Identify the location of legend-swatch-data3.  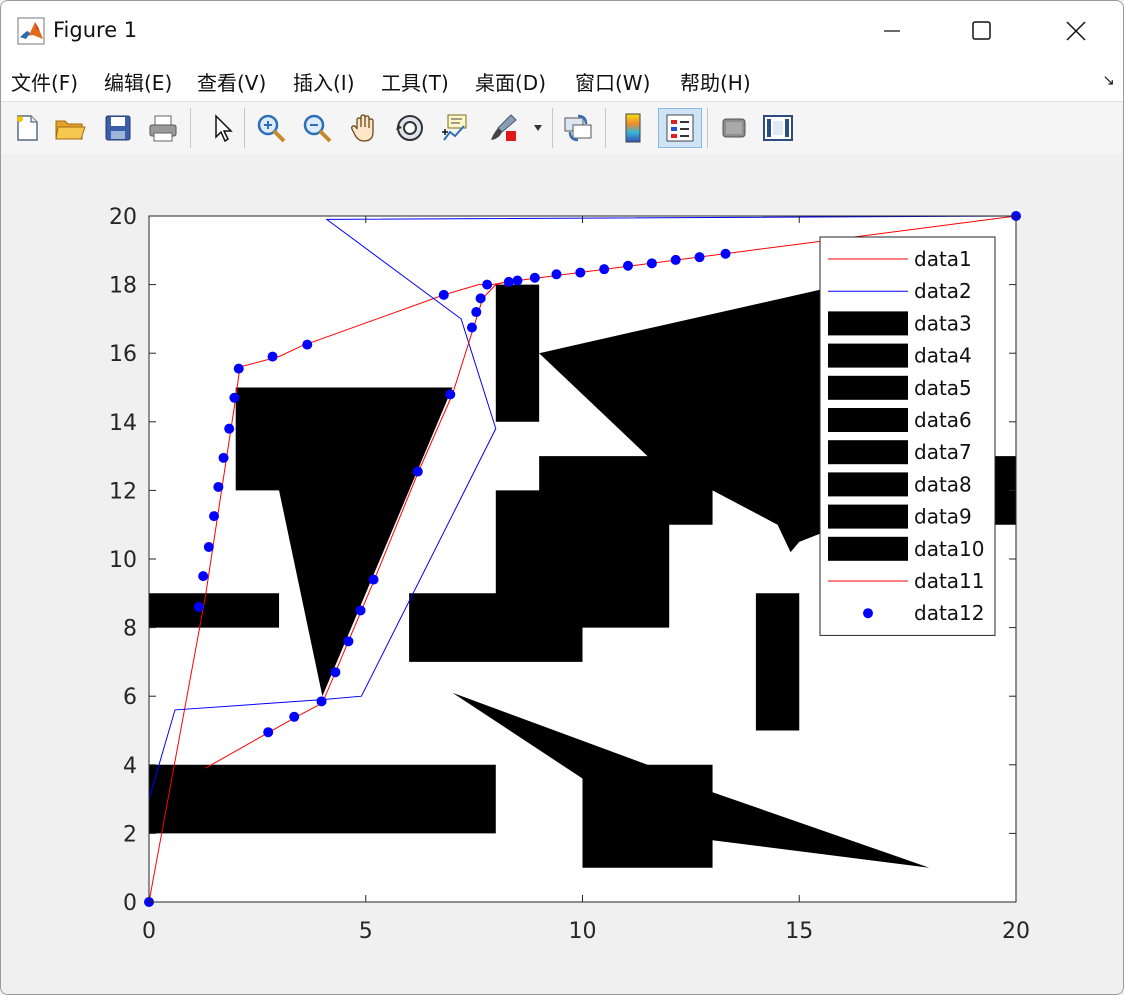
(868, 323).